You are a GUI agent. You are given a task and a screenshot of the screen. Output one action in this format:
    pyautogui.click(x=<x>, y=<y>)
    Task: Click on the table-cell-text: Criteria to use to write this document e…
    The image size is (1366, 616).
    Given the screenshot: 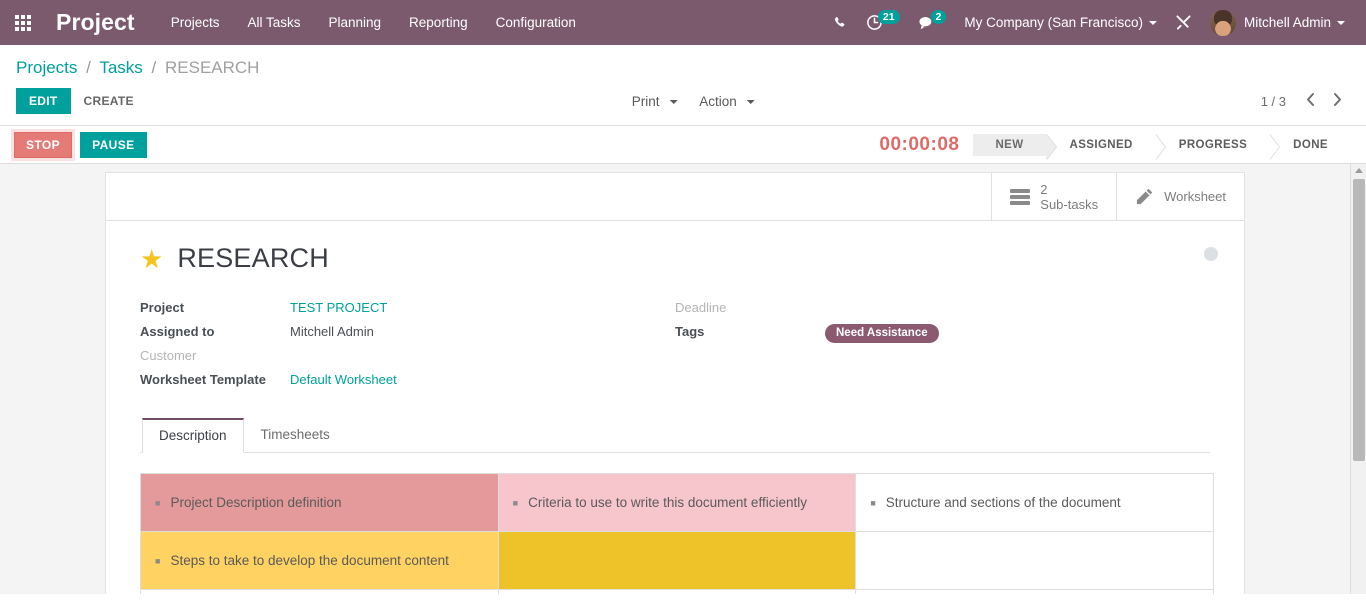 What is the action you would take?
    pyautogui.click(x=667, y=502)
    